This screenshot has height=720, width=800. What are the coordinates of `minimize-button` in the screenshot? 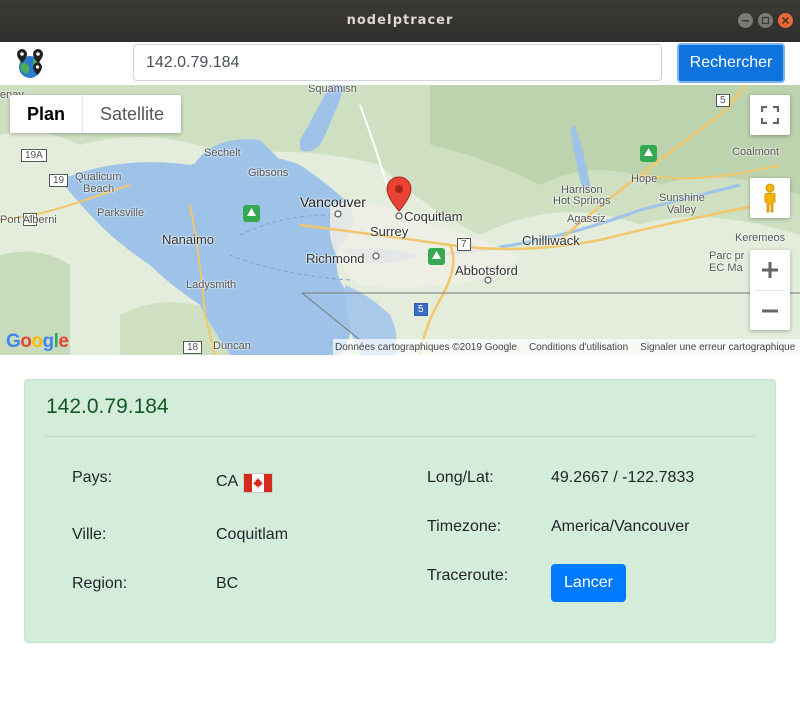 It's located at (745, 20).